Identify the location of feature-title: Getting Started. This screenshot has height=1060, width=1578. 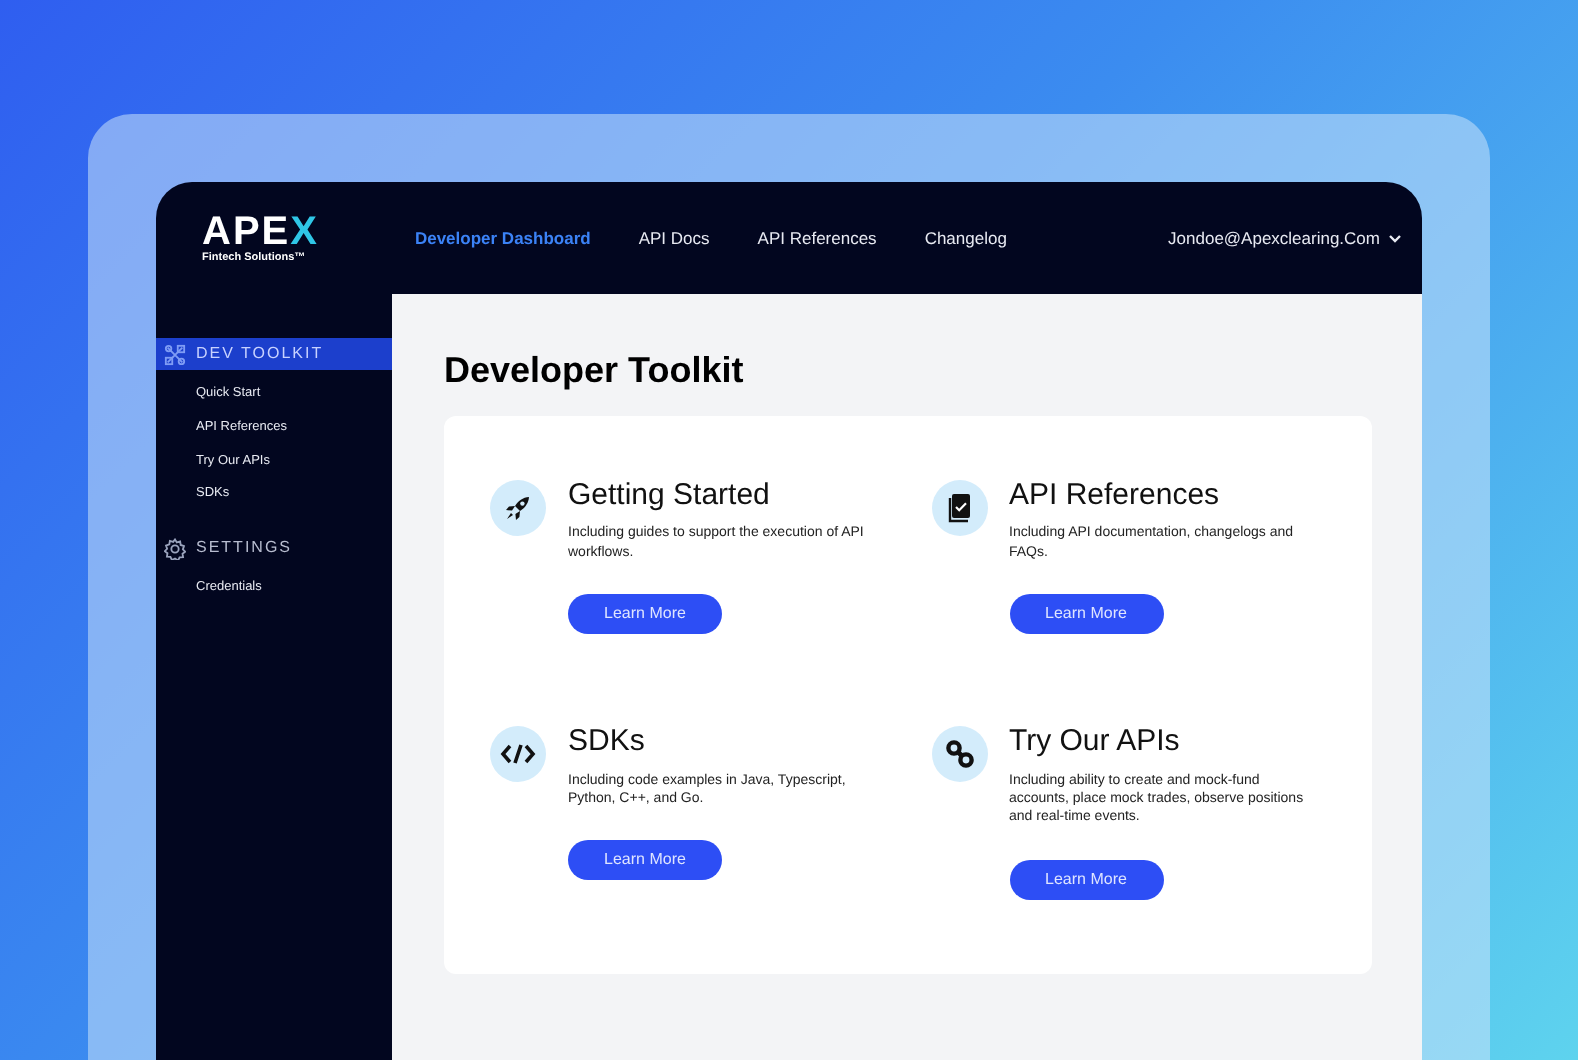
(670, 496).